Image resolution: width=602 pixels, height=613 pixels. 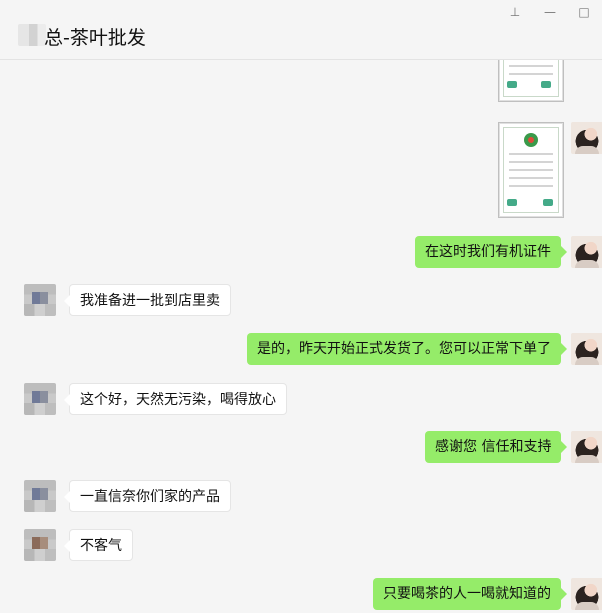 What do you see at coordinates (550, 12) in the screenshot?
I see `minimize-icon: —` at bounding box center [550, 12].